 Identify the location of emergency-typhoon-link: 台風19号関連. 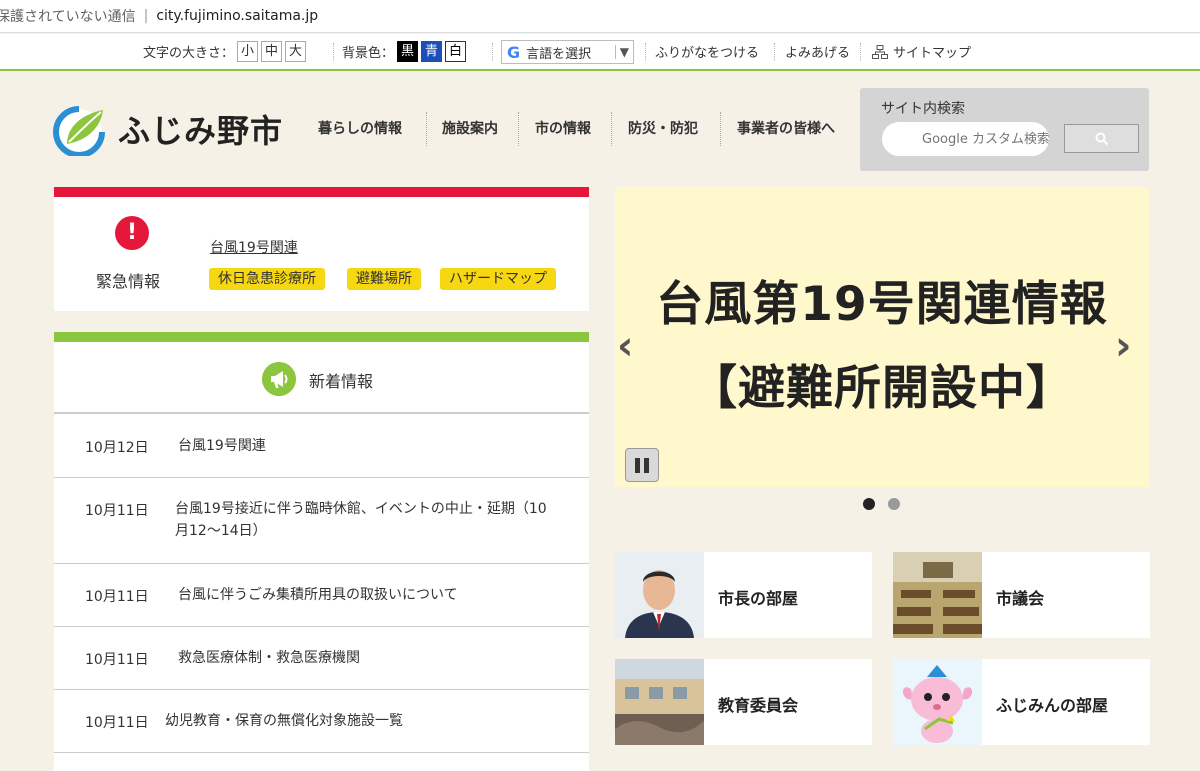
(254, 247).